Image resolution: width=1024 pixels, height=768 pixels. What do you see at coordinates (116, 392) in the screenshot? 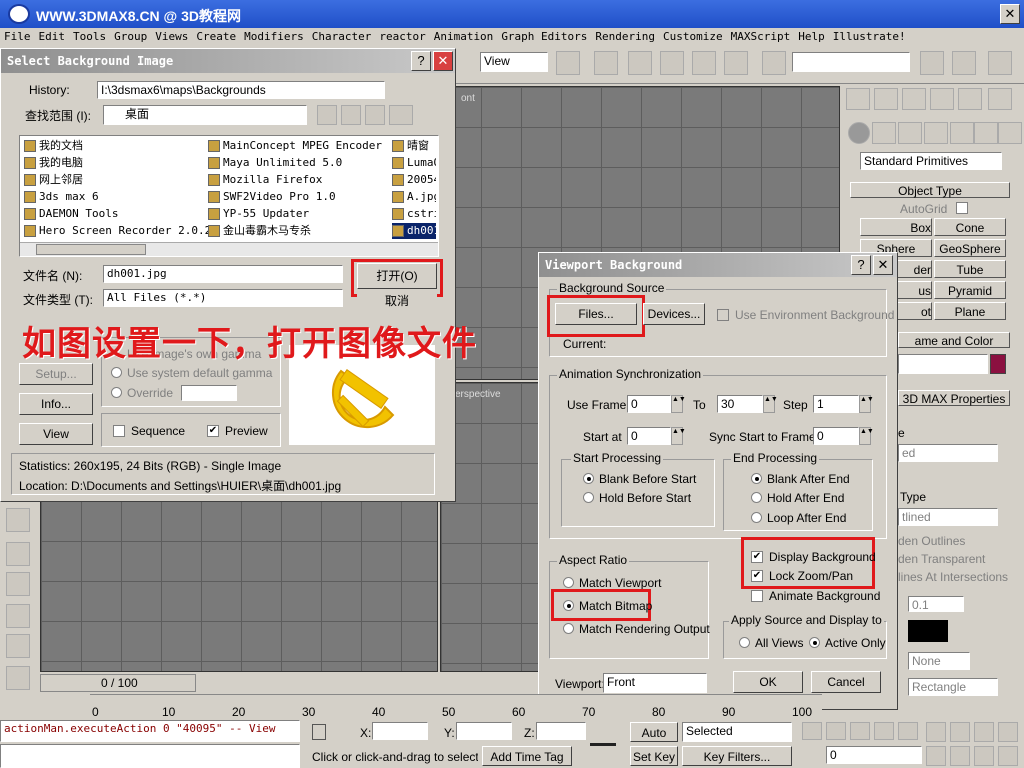
I see `gamma-override-radio` at bounding box center [116, 392].